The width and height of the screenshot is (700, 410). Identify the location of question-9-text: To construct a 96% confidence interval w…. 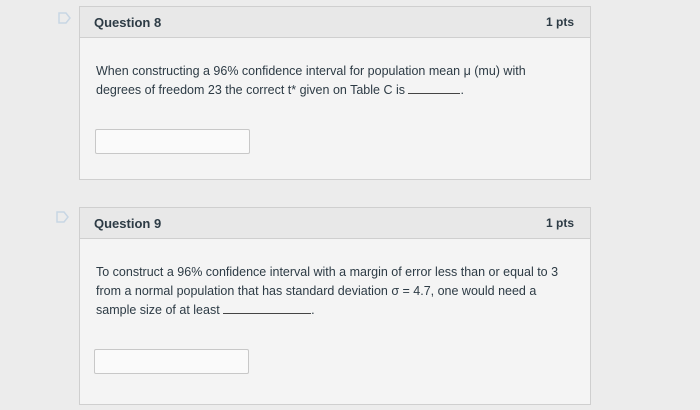
(335, 279).